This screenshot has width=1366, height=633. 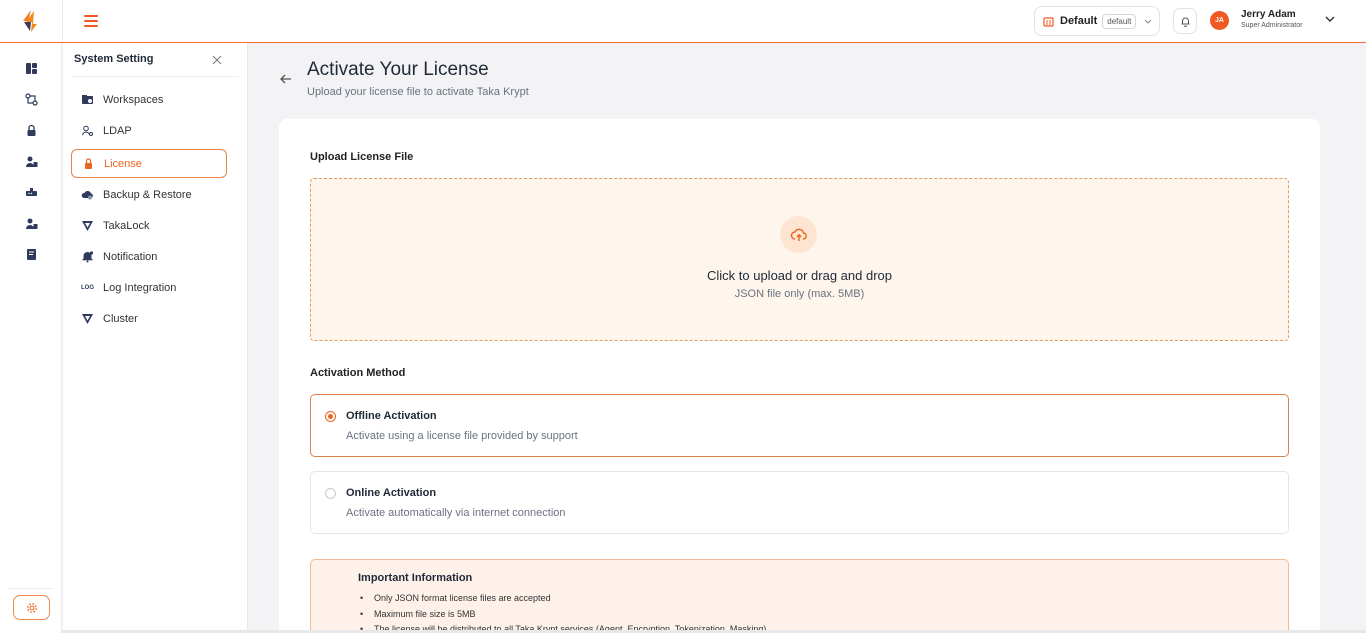 I want to click on log-icon-text: LOG, so click(x=87, y=287).